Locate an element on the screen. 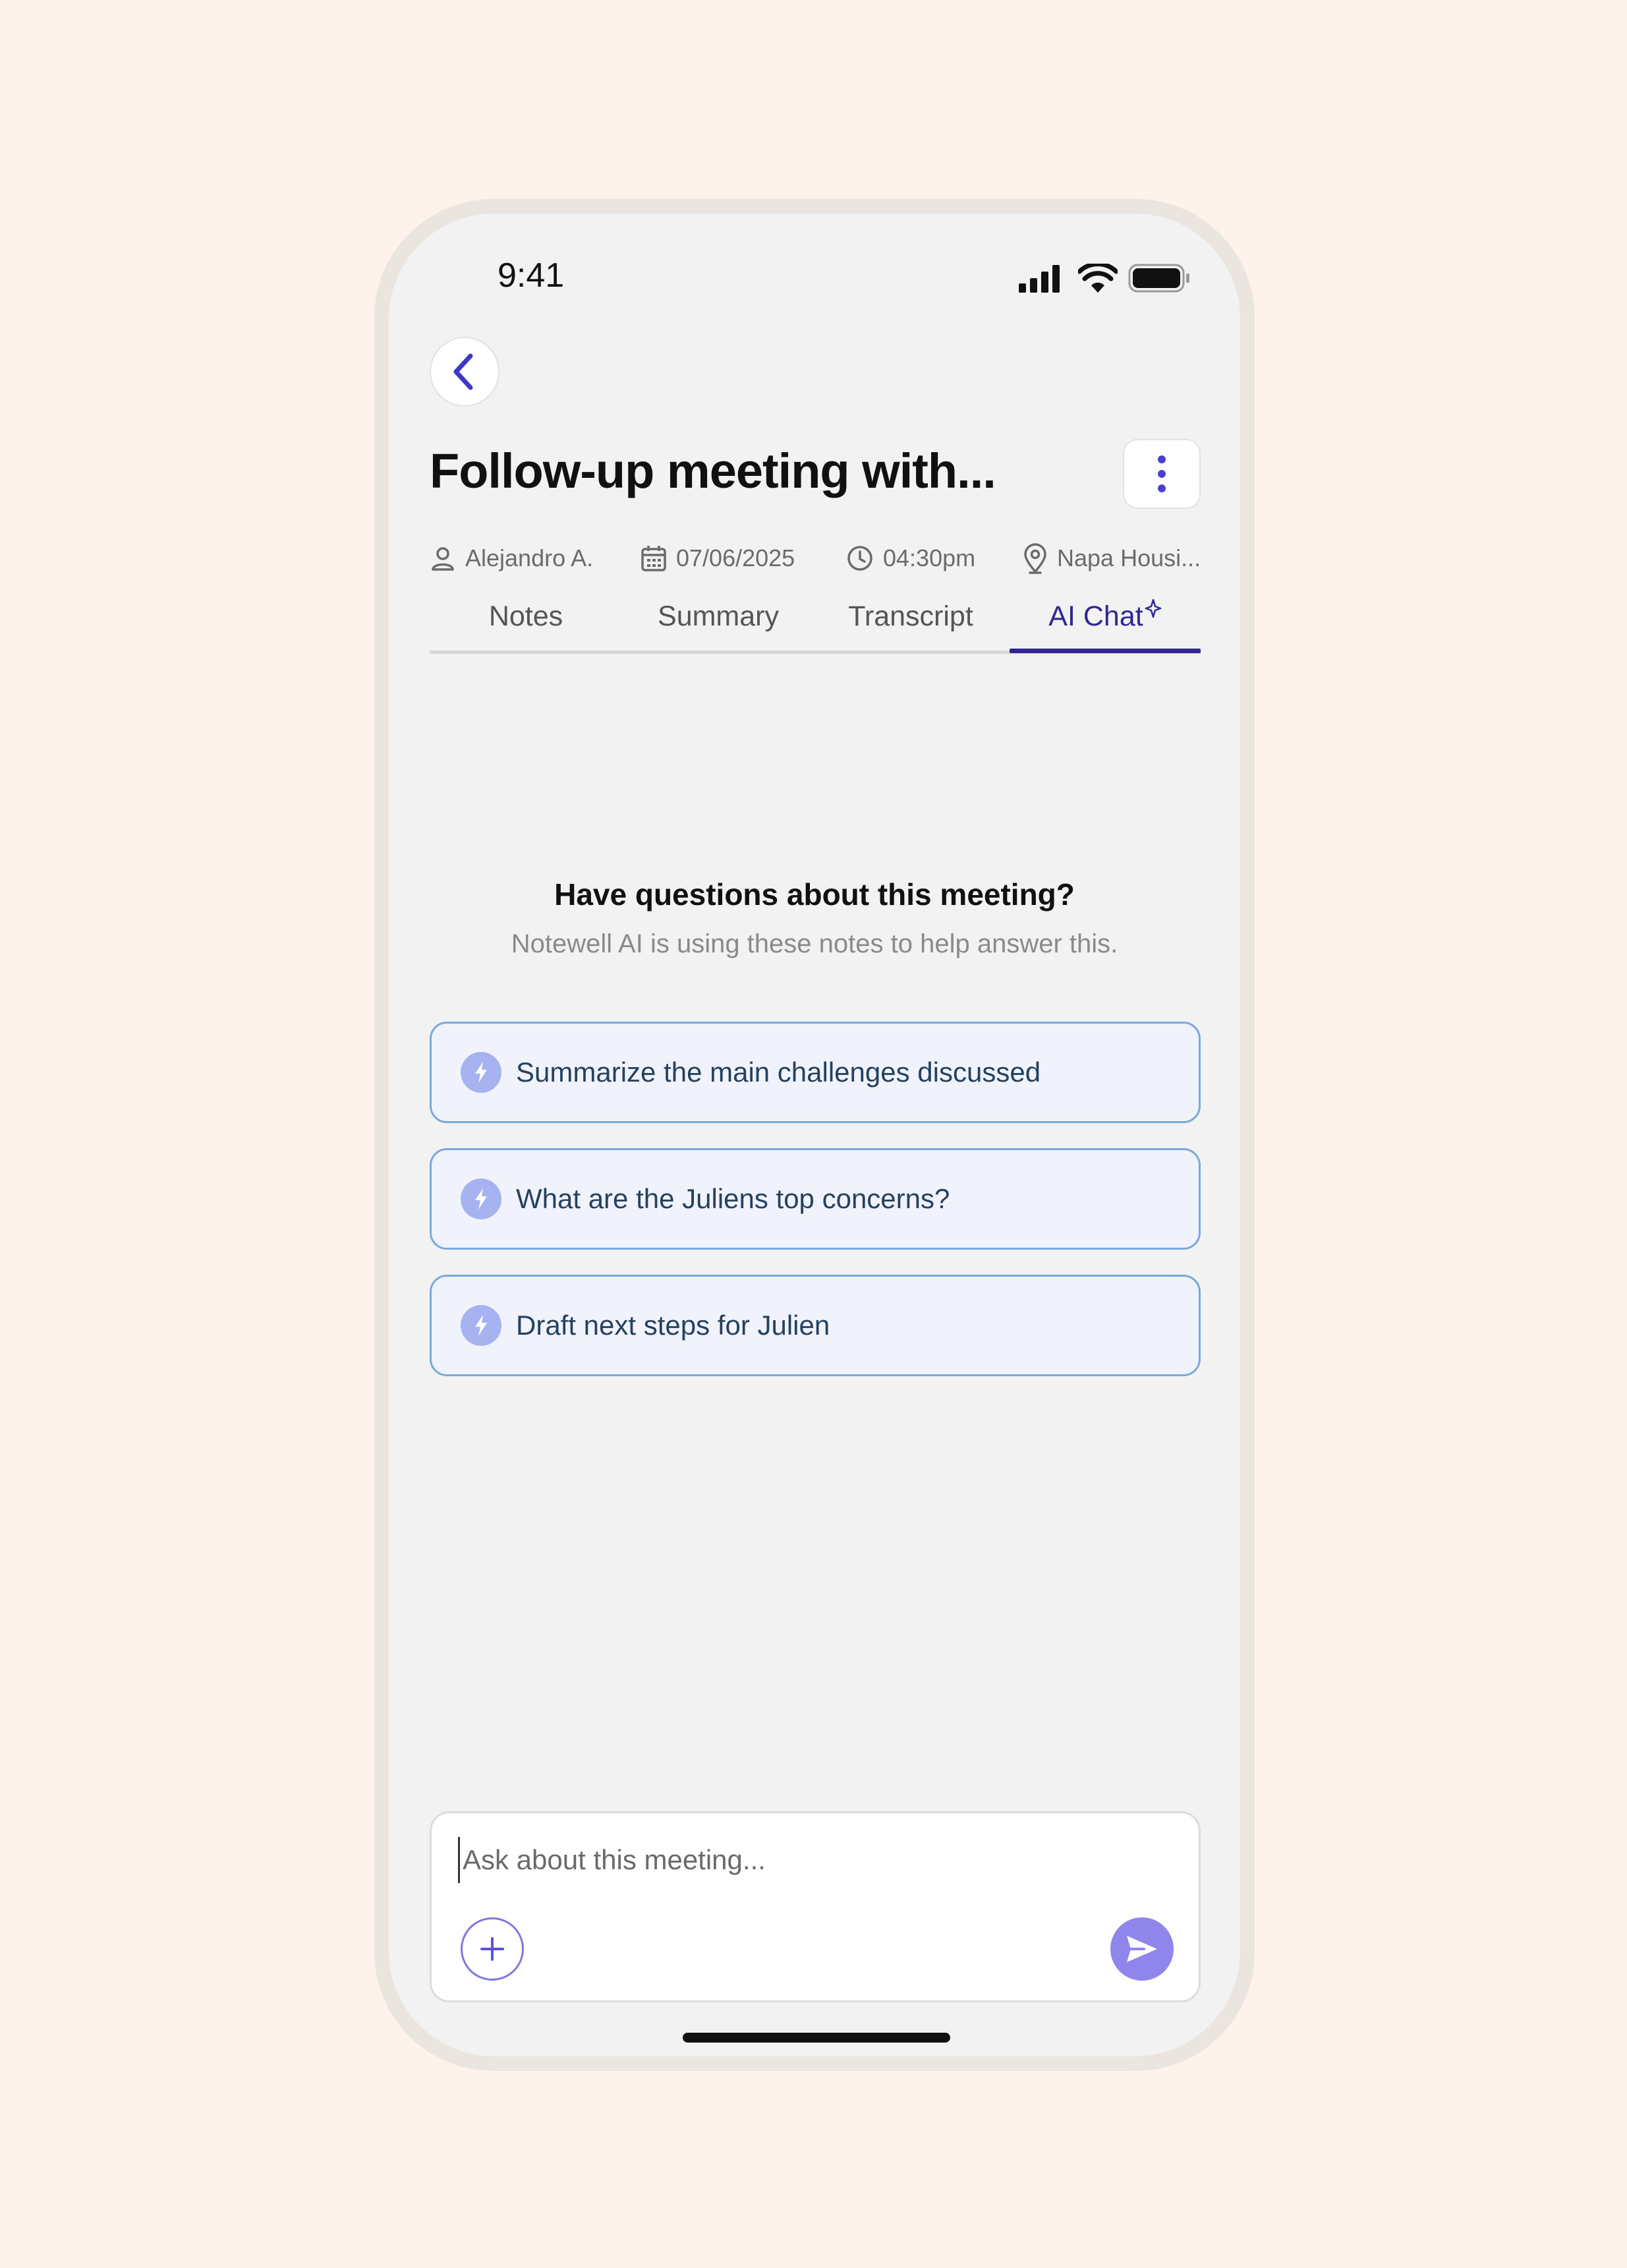 The width and height of the screenshot is (1627, 2268). meta-time: 04:30pm is located at coordinates (910, 558).